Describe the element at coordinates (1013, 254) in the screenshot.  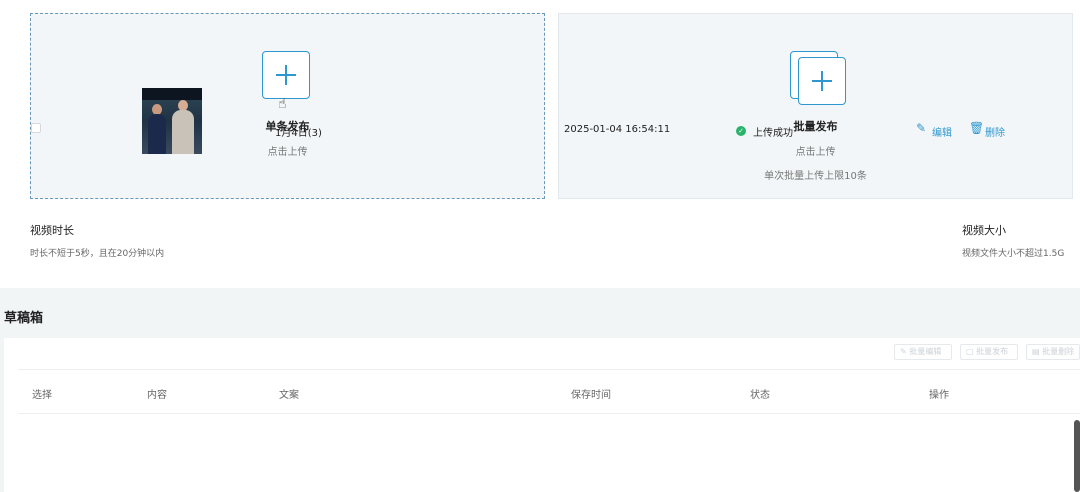
I see `size-desc: 视频文件大小不超过1.5G` at that location.